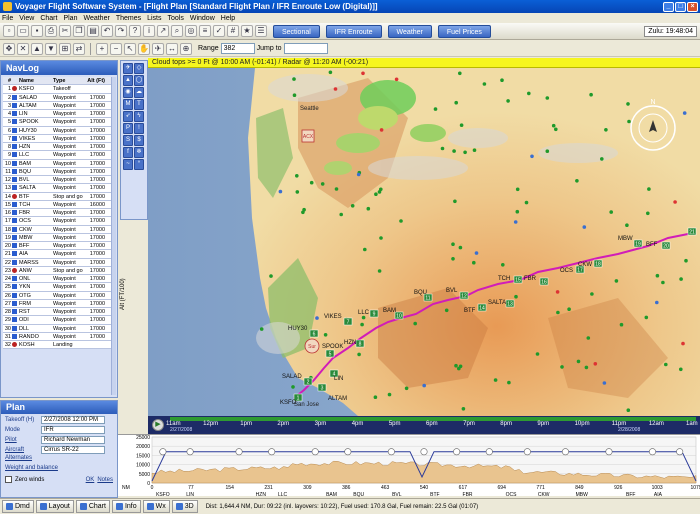 This screenshot has height=514, width=700. What do you see at coordinates (59, 246) in the screenshot?
I see `navlog-row: 20 BFF Waypoint 17000` at bounding box center [59, 246].